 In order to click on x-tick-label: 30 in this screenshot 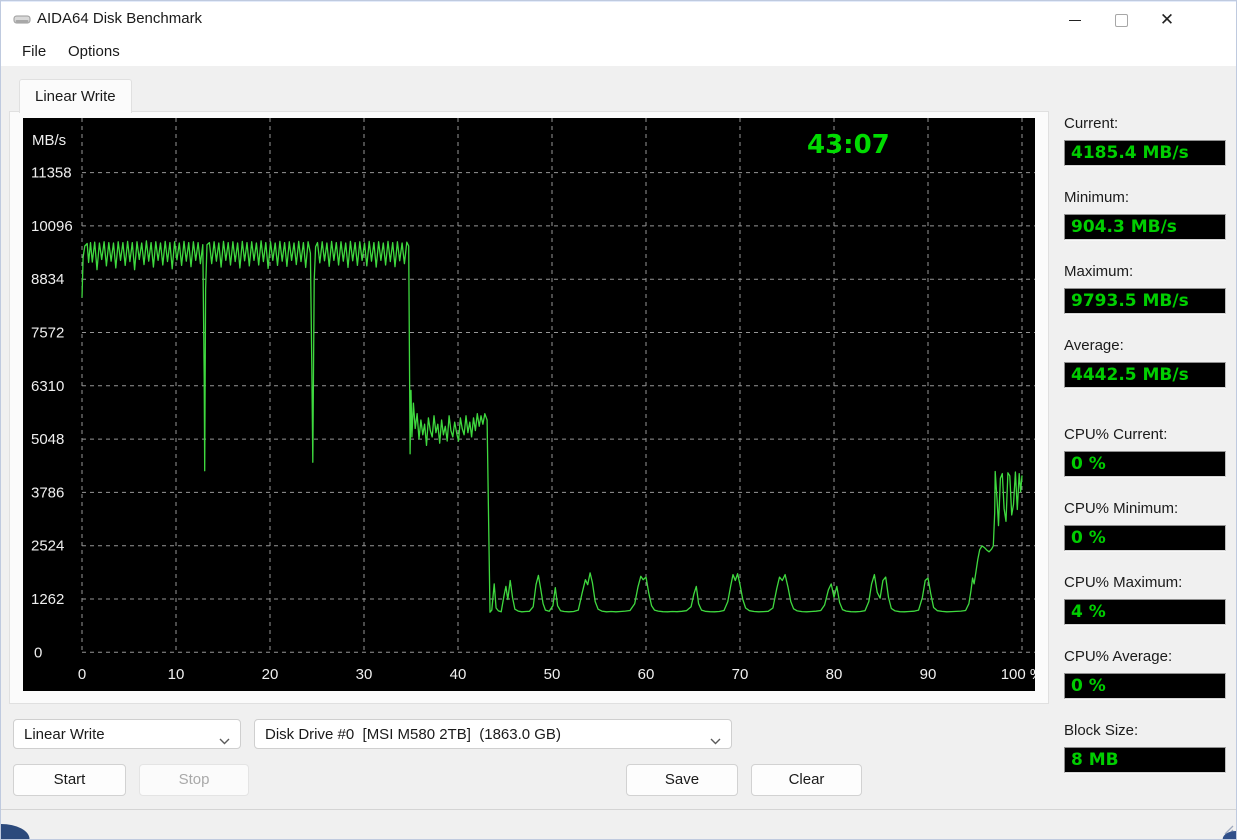, I will do `click(364, 674)`.